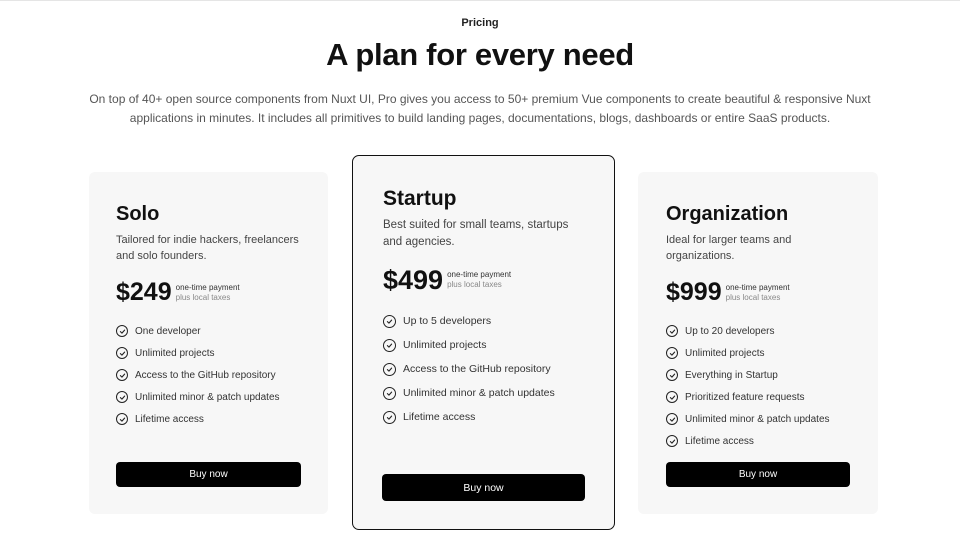 The height and width of the screenshot is (540, 960). Describe the element at coordinates (413, 280) in the screenshot. I see `plan-price: $499` at that location.